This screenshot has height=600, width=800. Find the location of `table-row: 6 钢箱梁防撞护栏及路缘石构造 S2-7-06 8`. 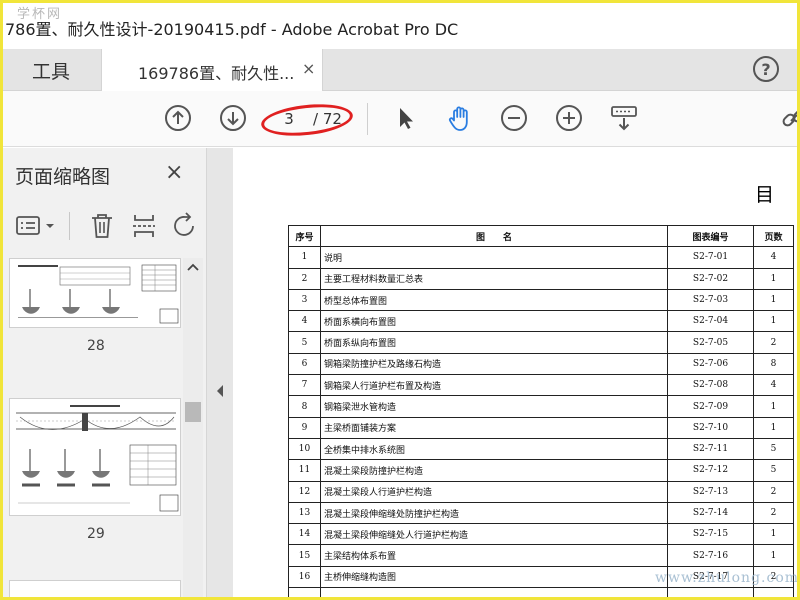

table-row: 6 钢箱梁防撞护栏及路缘石构造 S2-7-06 8 is located at coordinates (541, 364).